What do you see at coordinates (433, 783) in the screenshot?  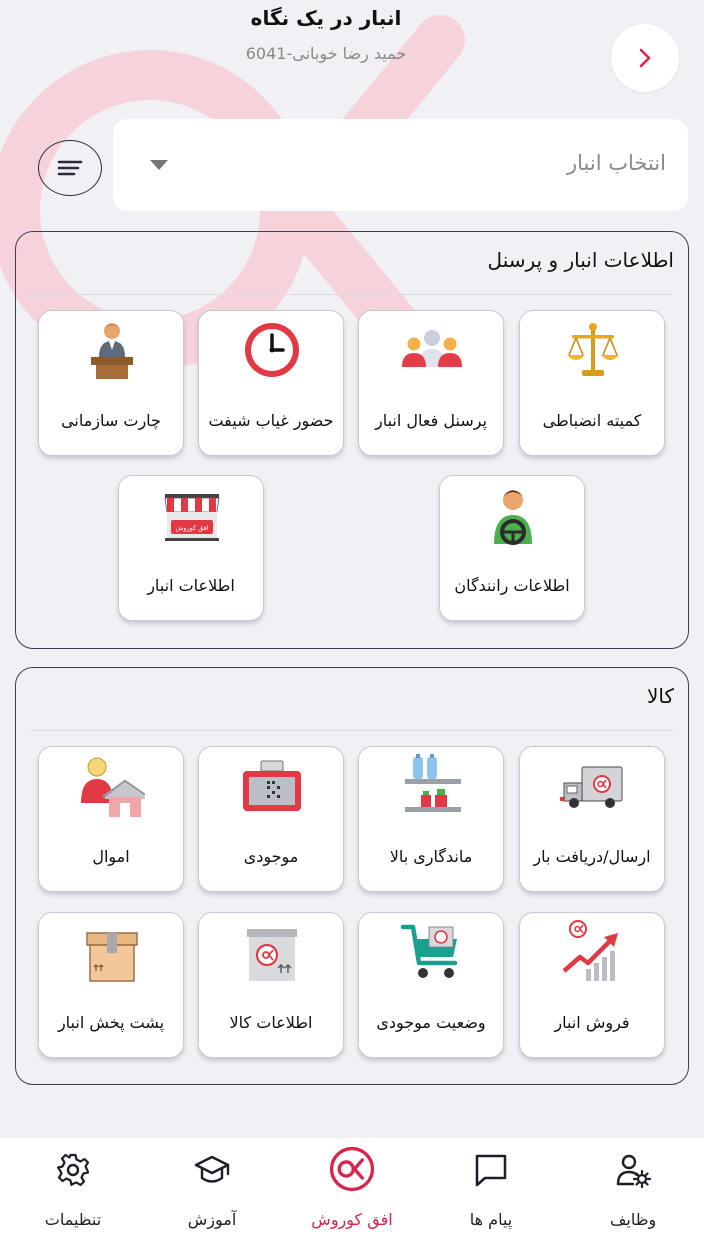 I see `shelf-bottles-icon` at bounding box center [433, 783].